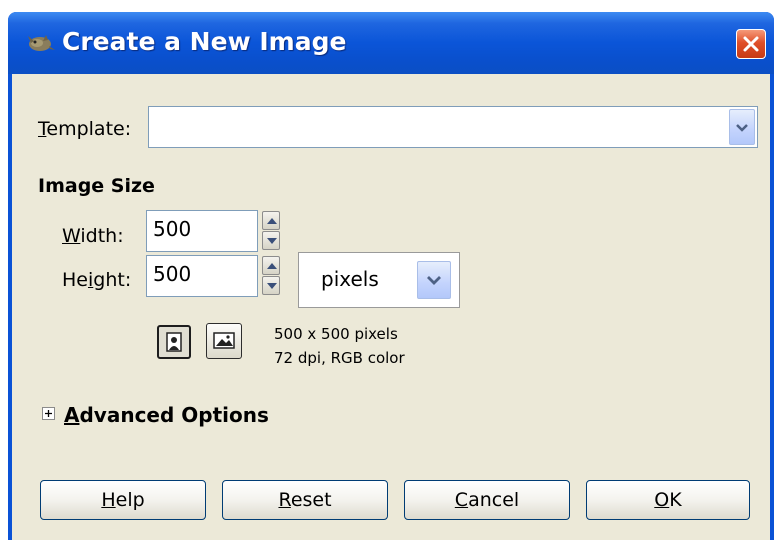 This screenshot has width=774, height=540. I want to click on width-decrement-button, so click(271, 240).